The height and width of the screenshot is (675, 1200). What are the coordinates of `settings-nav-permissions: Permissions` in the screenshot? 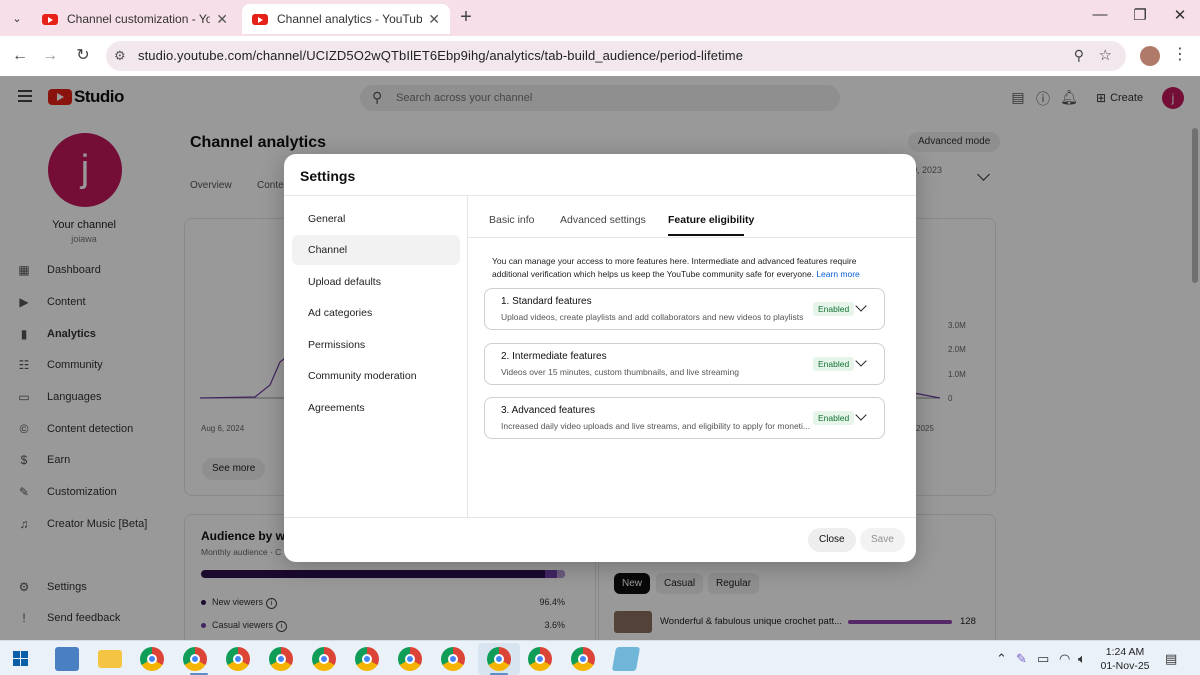 It's located at (376, 345).